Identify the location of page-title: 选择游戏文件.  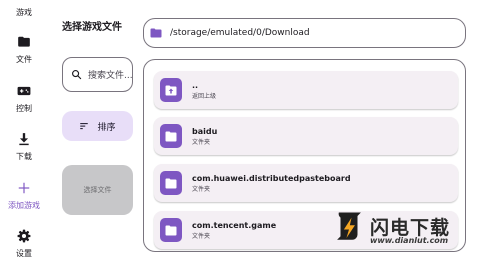
(92, 27).